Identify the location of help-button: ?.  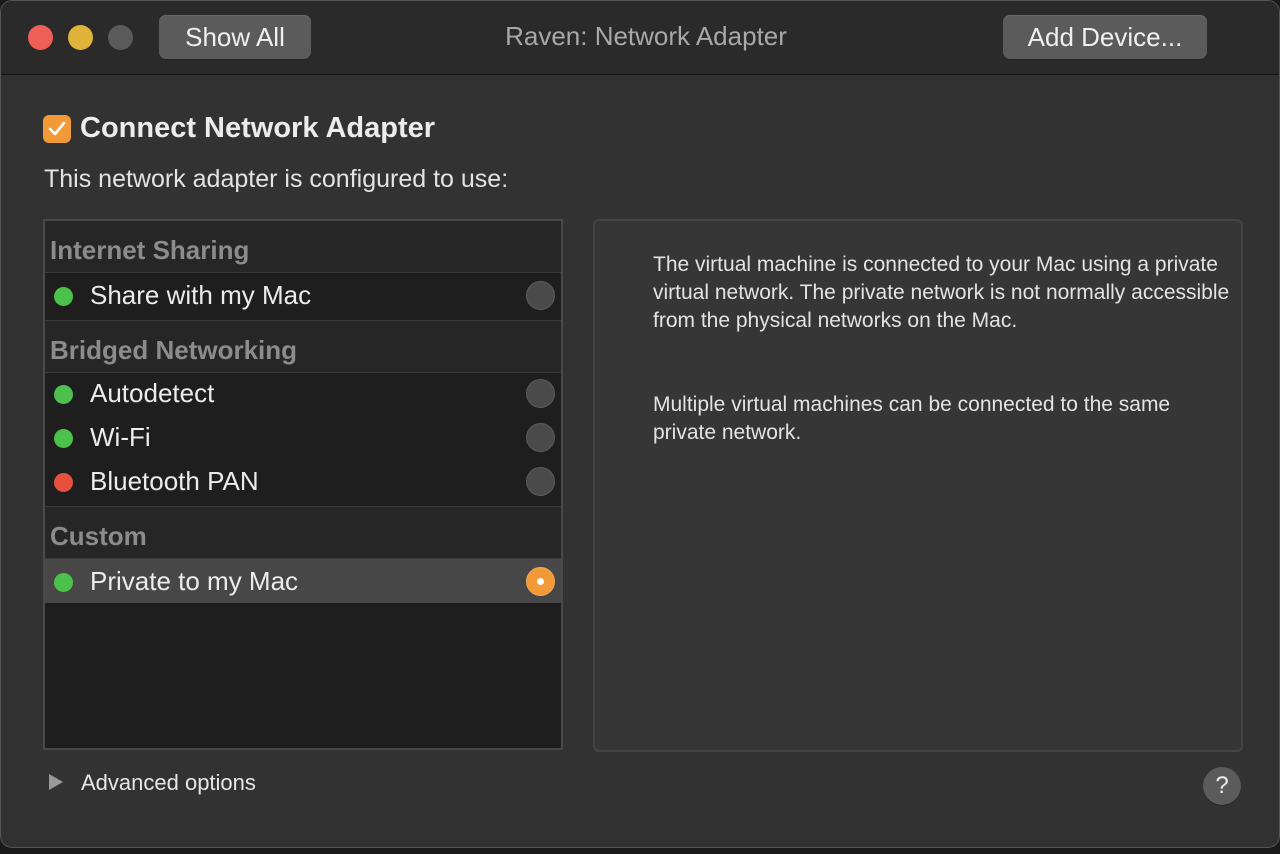
(1222, 786).